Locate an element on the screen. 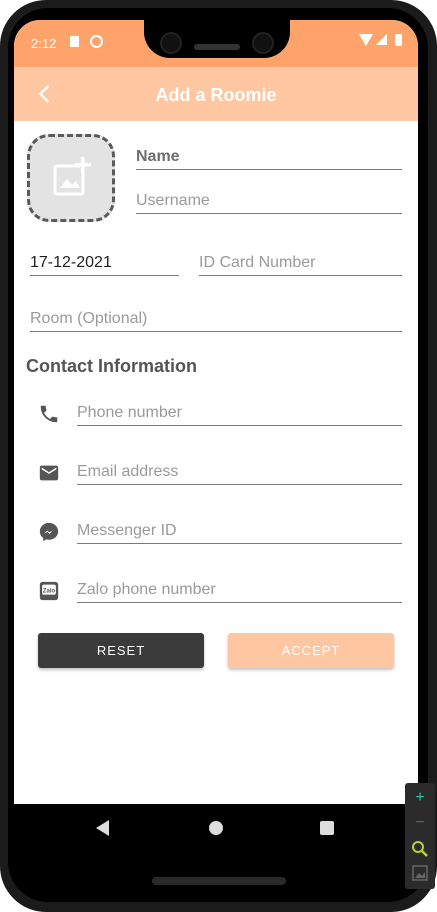 The image size is (437, 912). profile-photo-picker is located at coordinates (71, 178).